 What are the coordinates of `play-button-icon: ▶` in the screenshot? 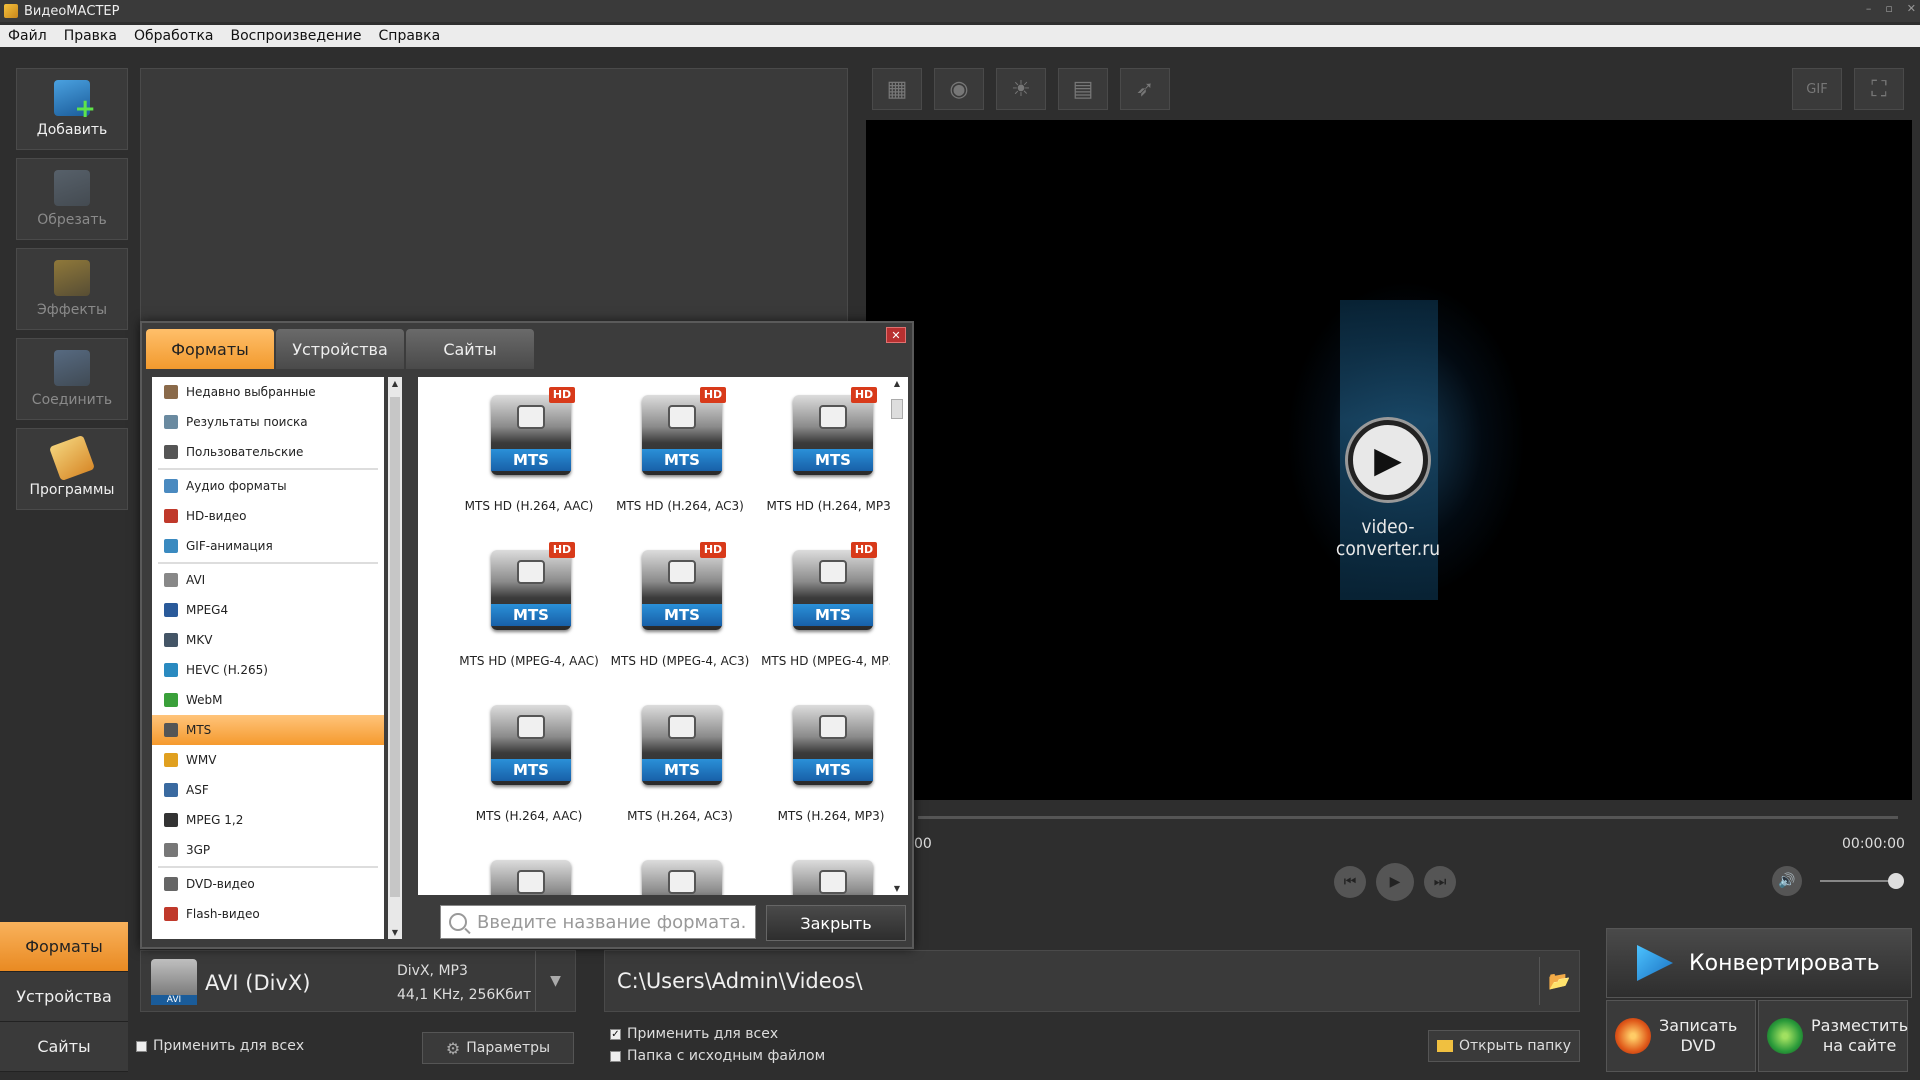 It's located at (1395, 882).